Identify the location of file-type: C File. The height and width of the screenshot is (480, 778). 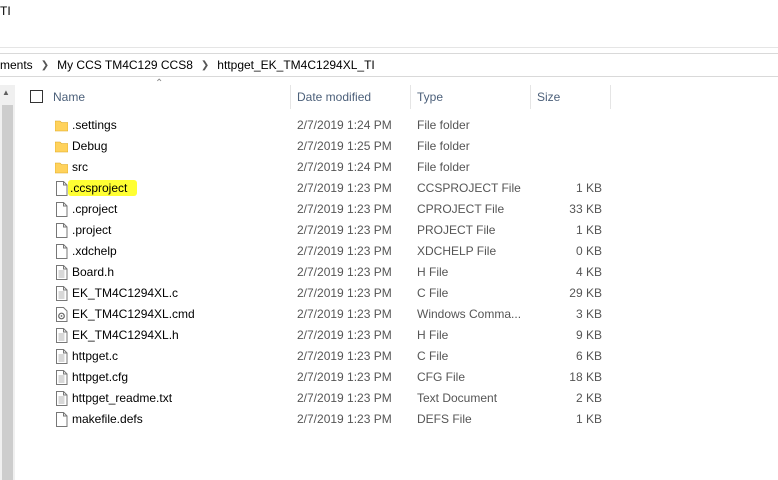
(433, 356).